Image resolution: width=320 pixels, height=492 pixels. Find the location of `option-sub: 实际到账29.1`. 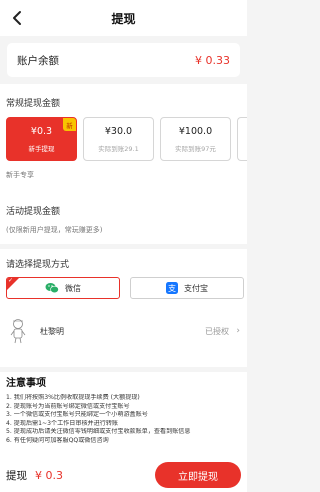

option-sub: 实际到账29.1 is located at coordinates (118, 149).